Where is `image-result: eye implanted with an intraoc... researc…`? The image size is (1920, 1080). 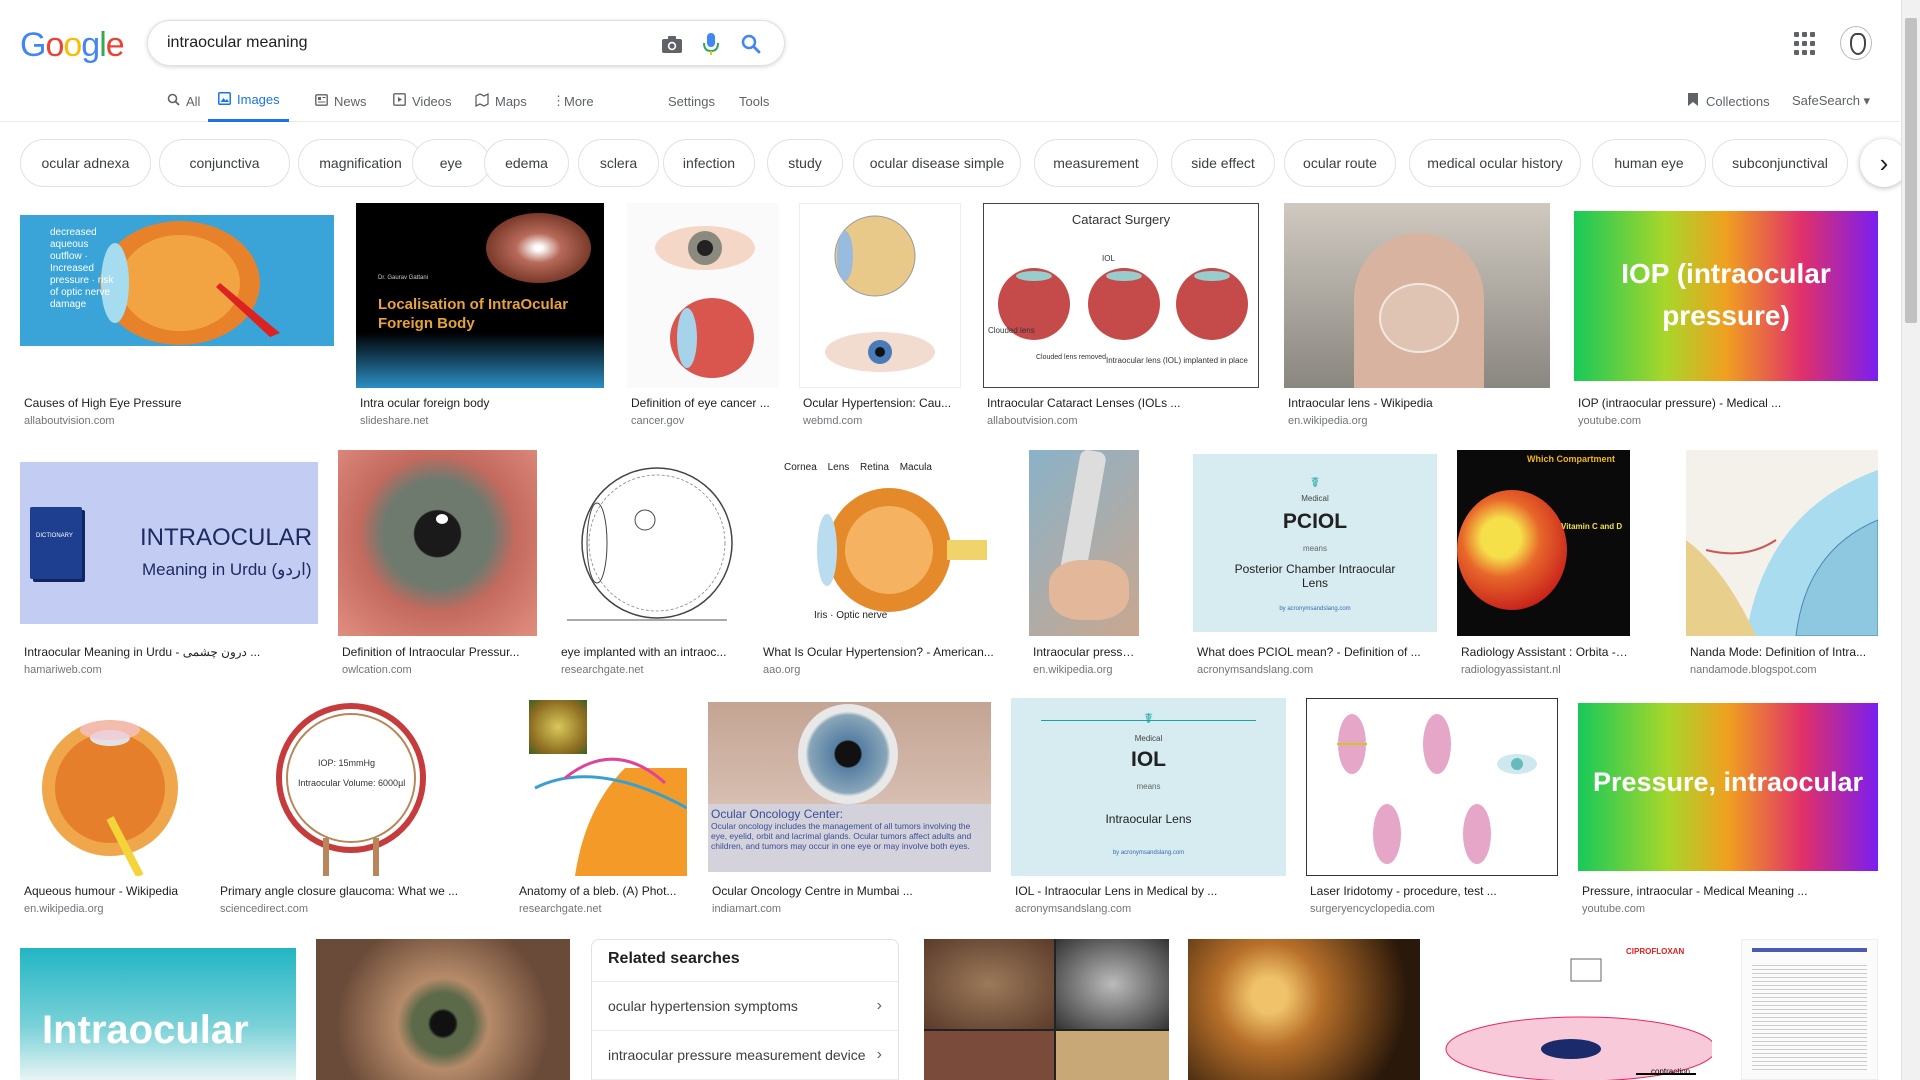 image-result: eye implanted with an intraoc... researc… is located at coordinates (648, 566).